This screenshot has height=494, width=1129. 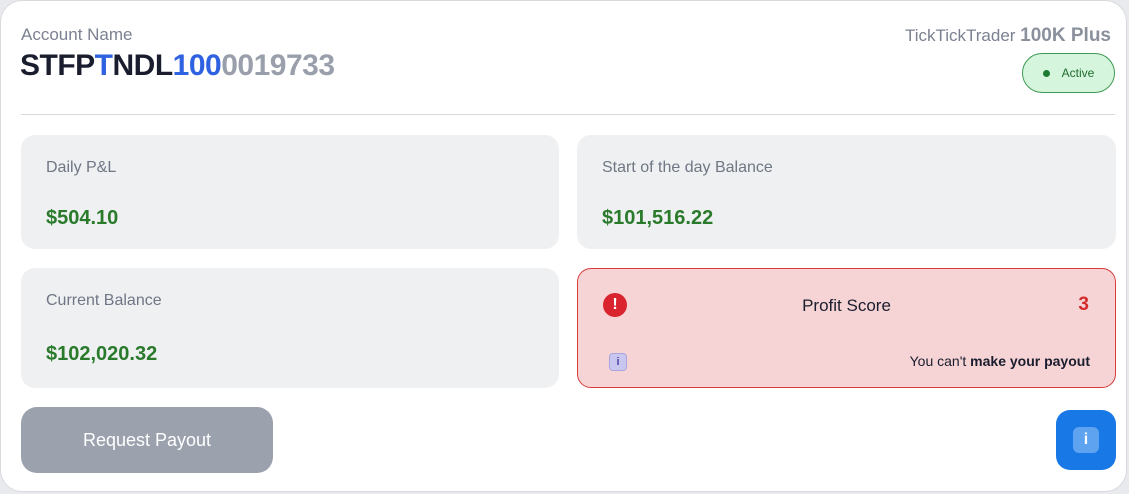 I want to click on daily-pnl-value: $504.10, so click(x=82, y=218).